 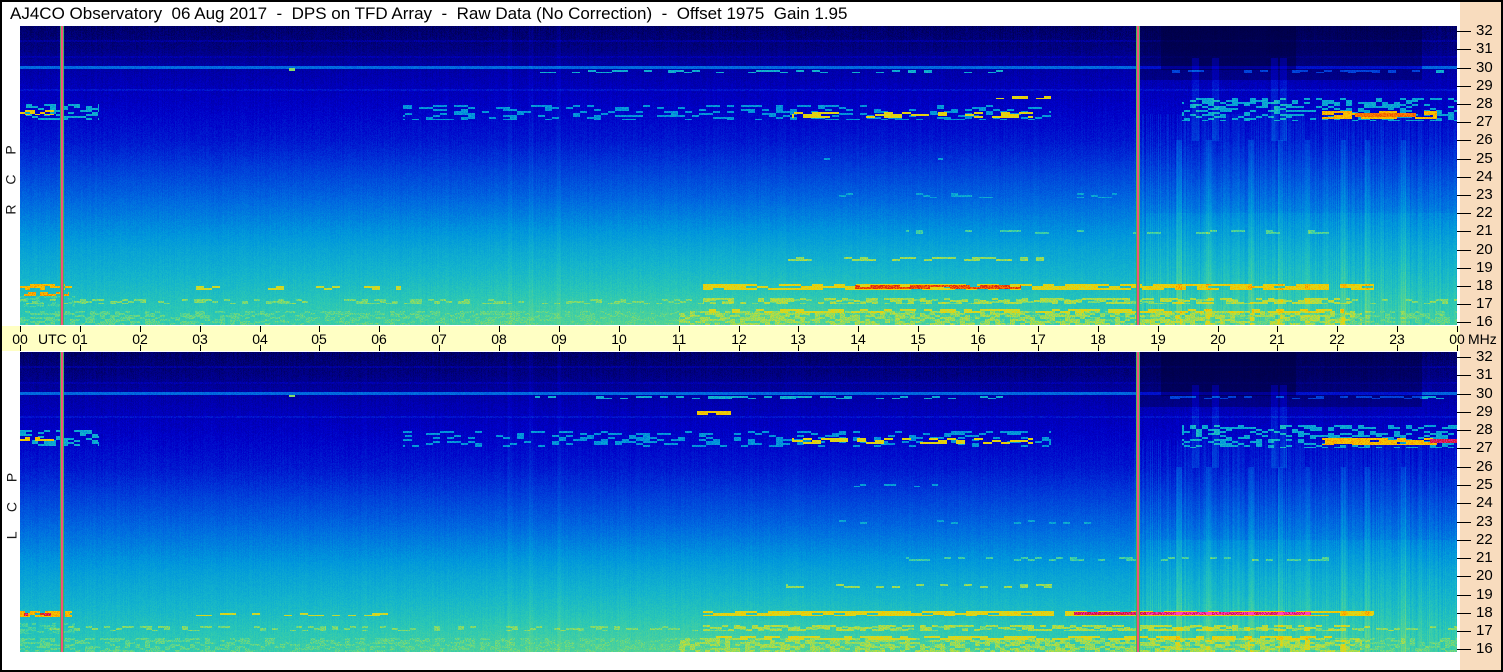 I want to click on hour-label: 08, so click(x=499, y=339).